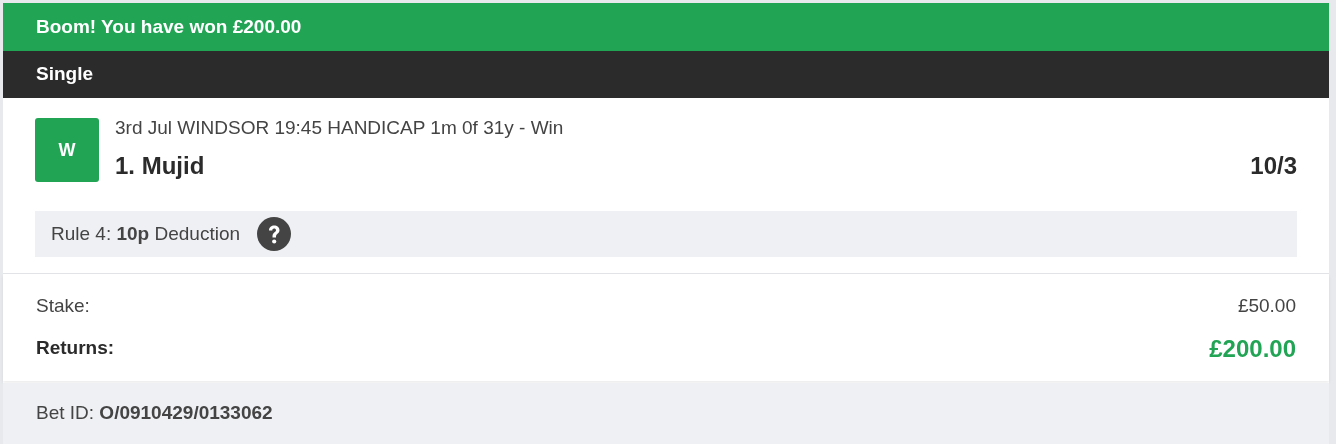 Image resolution: width=1336 pixels, height=444 pixels. Describe the element at coordinates (1266, 306) in the screenshot. I see `stake-value: £50.00` at that location.